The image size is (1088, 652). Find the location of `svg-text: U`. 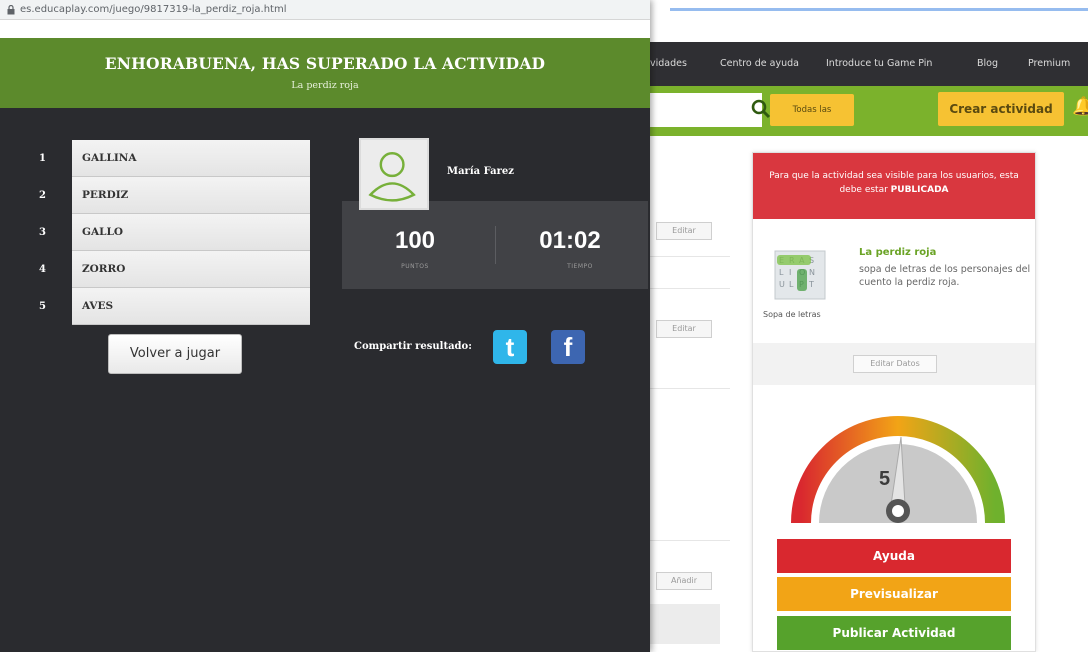

svg-text: U is located at coordinates (782, 284).